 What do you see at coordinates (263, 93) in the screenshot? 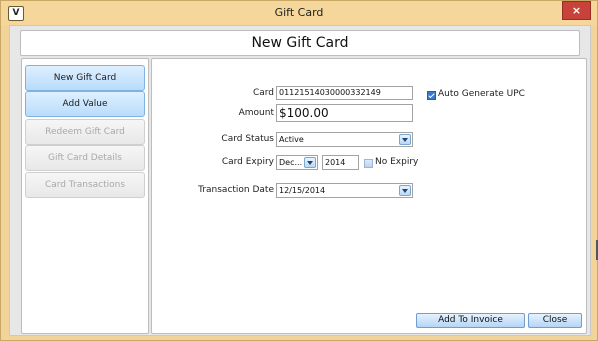
I see `card-label: Card` at bounding box center [263, 93].